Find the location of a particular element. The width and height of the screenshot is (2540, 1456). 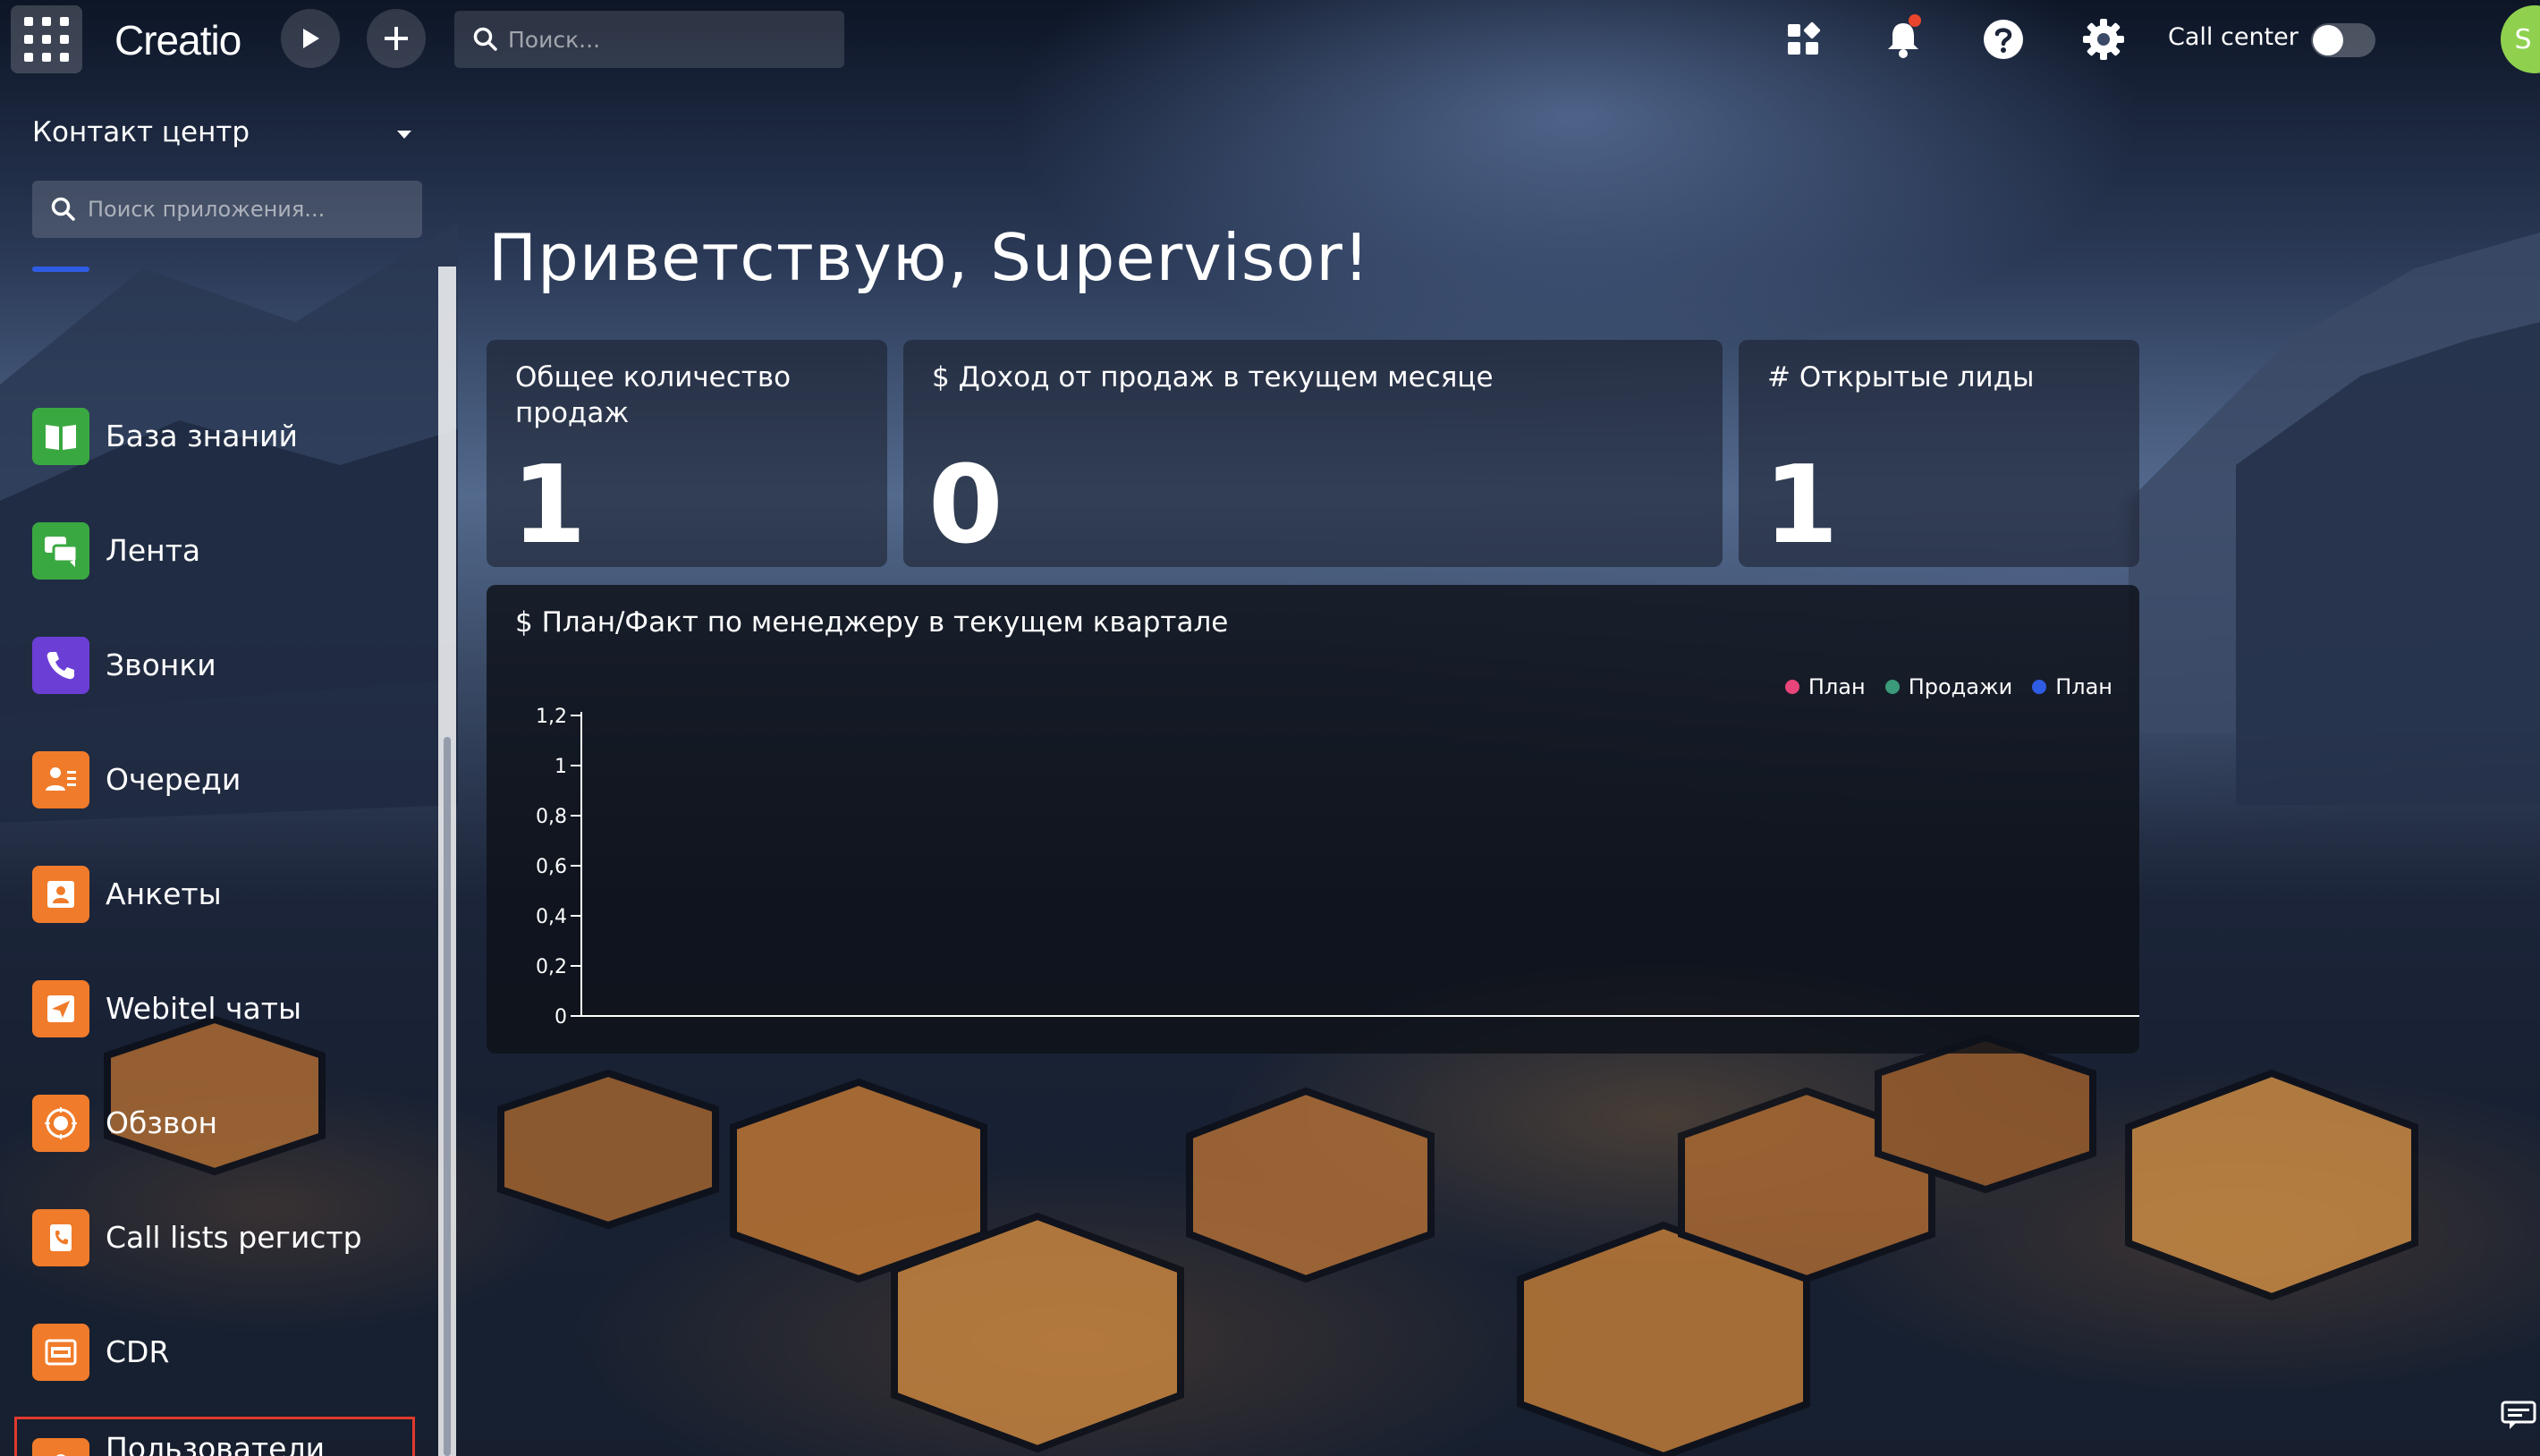

app-search-input is located at coordinates (254, 209).